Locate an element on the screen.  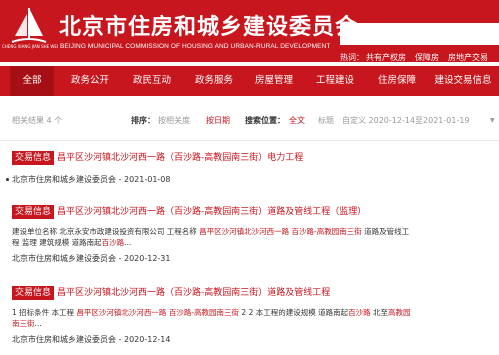
result-title: 交易信息 昌平区沙河镇北沙河西一路（百沙路-高教园南三街）道路及管线工程 is located at coordinates (252, 293).